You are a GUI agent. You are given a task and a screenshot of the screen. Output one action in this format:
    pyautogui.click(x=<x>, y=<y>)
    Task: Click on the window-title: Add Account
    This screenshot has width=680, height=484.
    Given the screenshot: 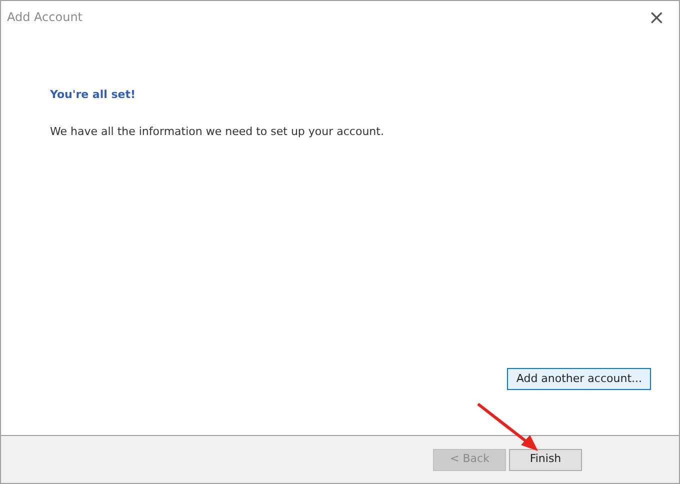 What is the action you would take?
    pyautogui.click(x=44, y=17)
    